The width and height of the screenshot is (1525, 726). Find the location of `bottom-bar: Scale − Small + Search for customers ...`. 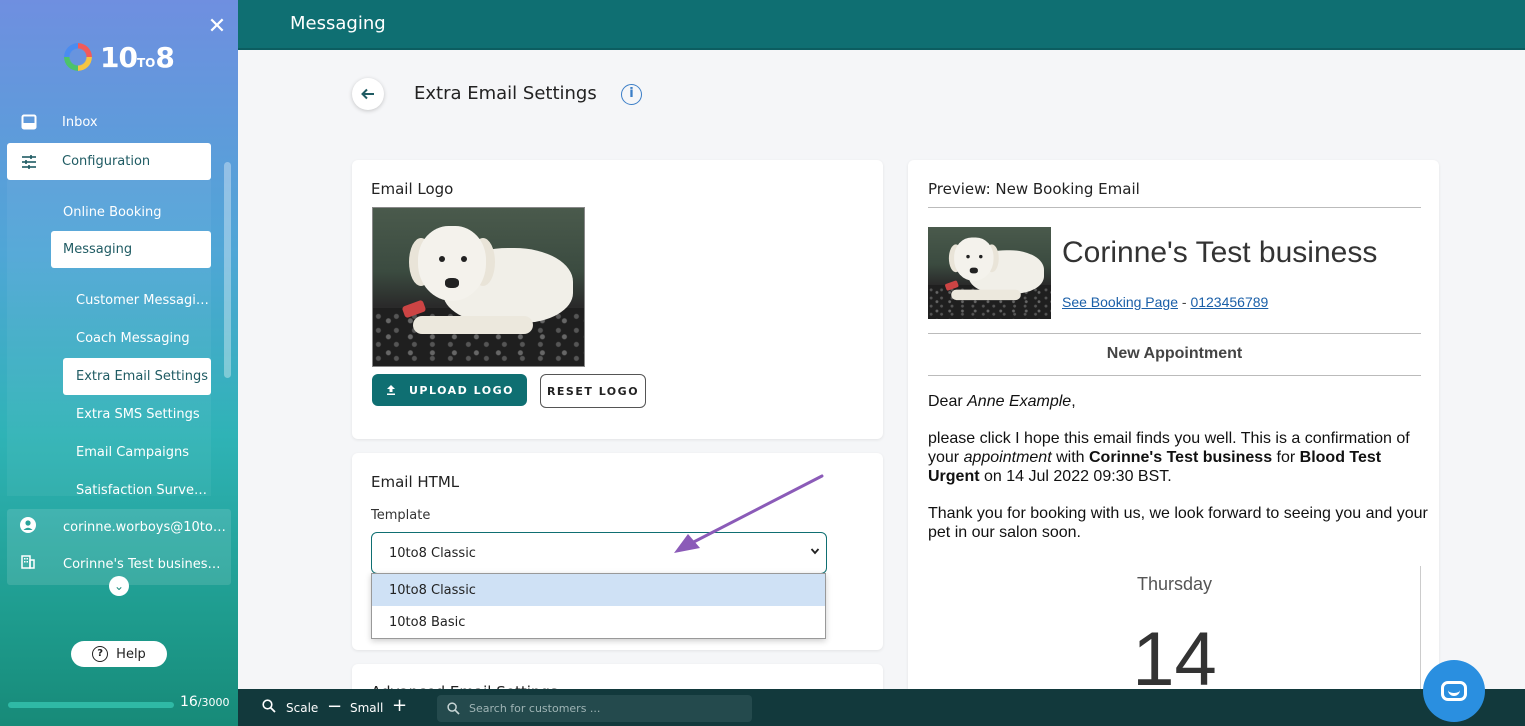

bottom-bar: Scale − Small + Search for customers ... is located at coordinates (881, 707).